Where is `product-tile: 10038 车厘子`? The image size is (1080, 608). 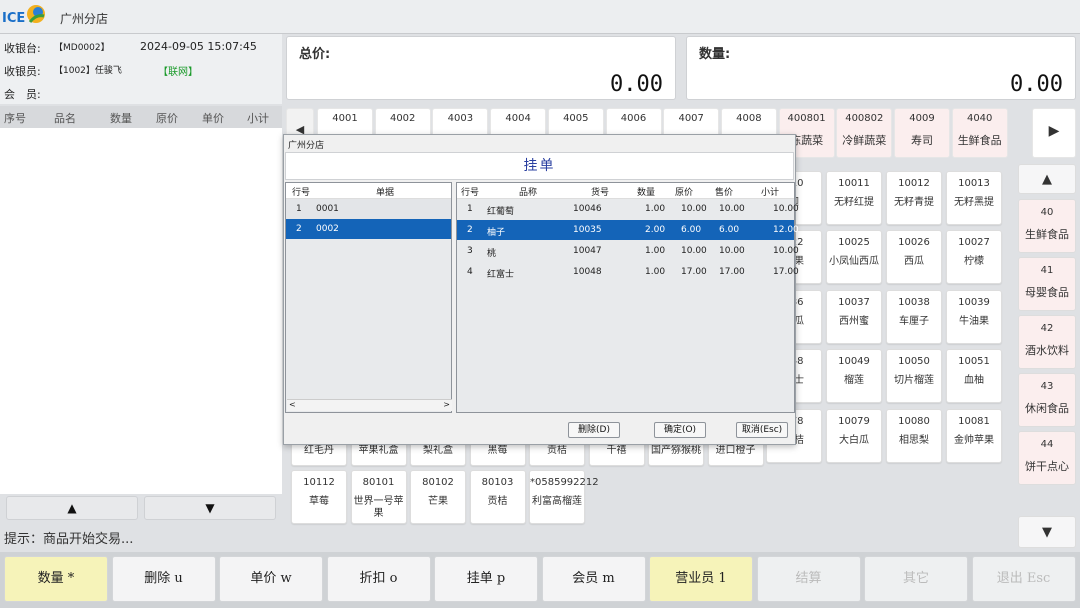 product-tile: 10038 车厘子 is located at coordinates (914, 317).